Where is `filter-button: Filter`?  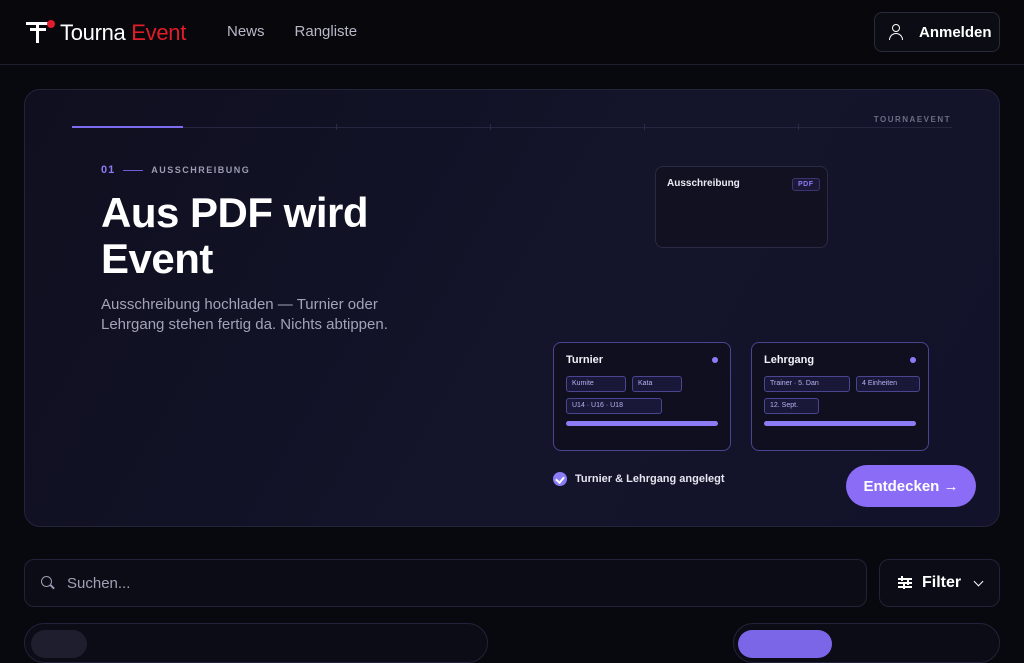
filter-button: Filter is located at coordinates (939, 583).